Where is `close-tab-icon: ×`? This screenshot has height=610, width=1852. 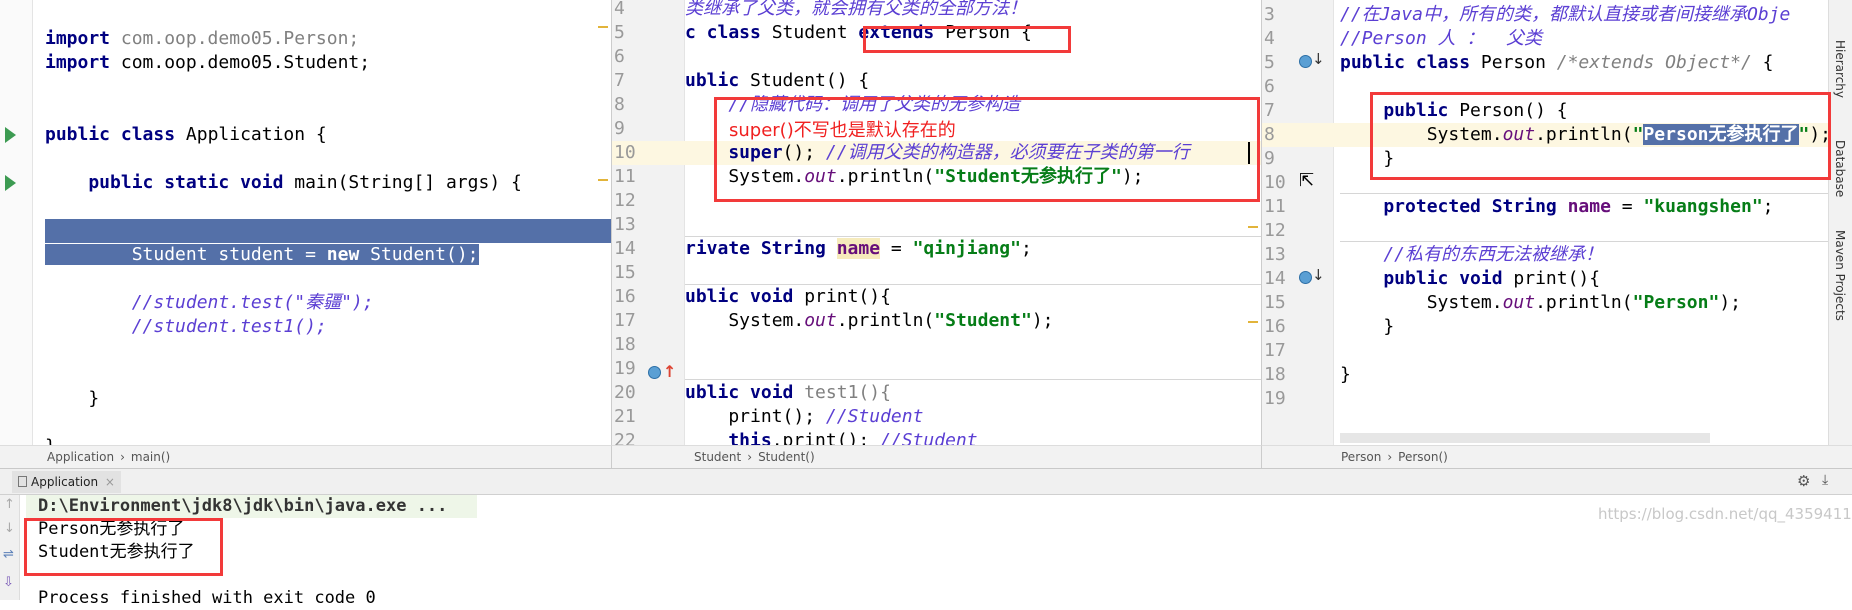 close-tab-icon: × is located at coordinates (110, 482).